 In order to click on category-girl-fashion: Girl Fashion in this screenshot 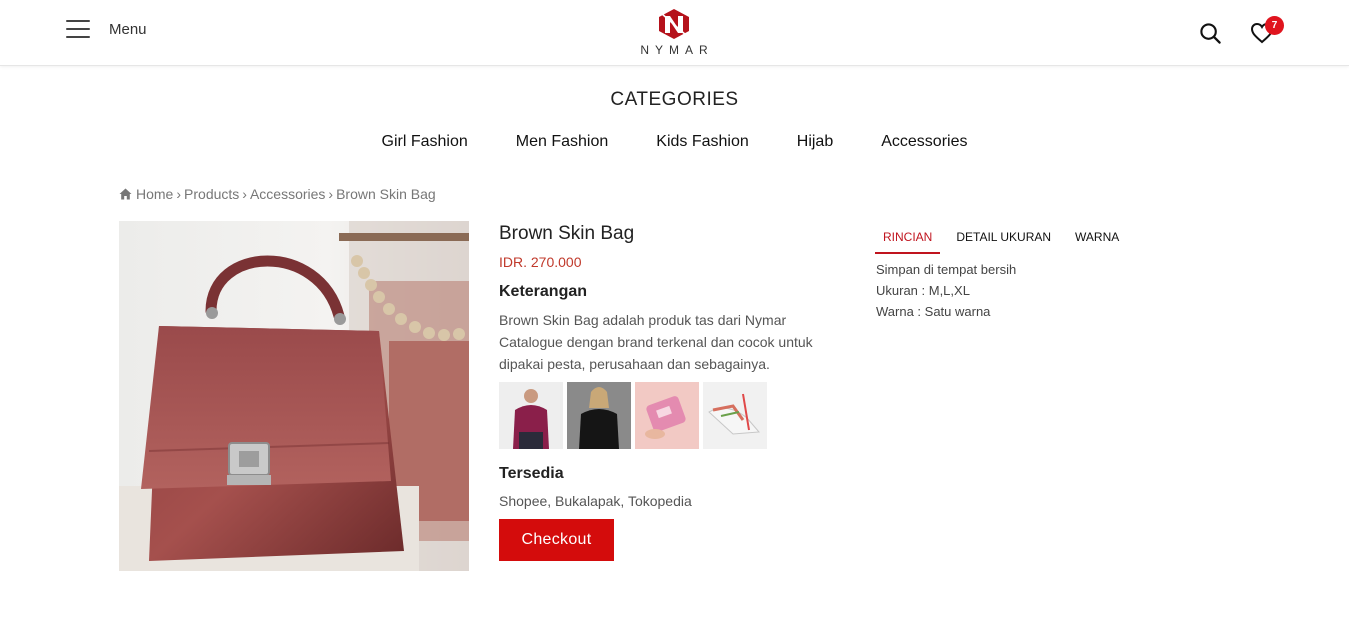, I will do `click(425, 142)`.